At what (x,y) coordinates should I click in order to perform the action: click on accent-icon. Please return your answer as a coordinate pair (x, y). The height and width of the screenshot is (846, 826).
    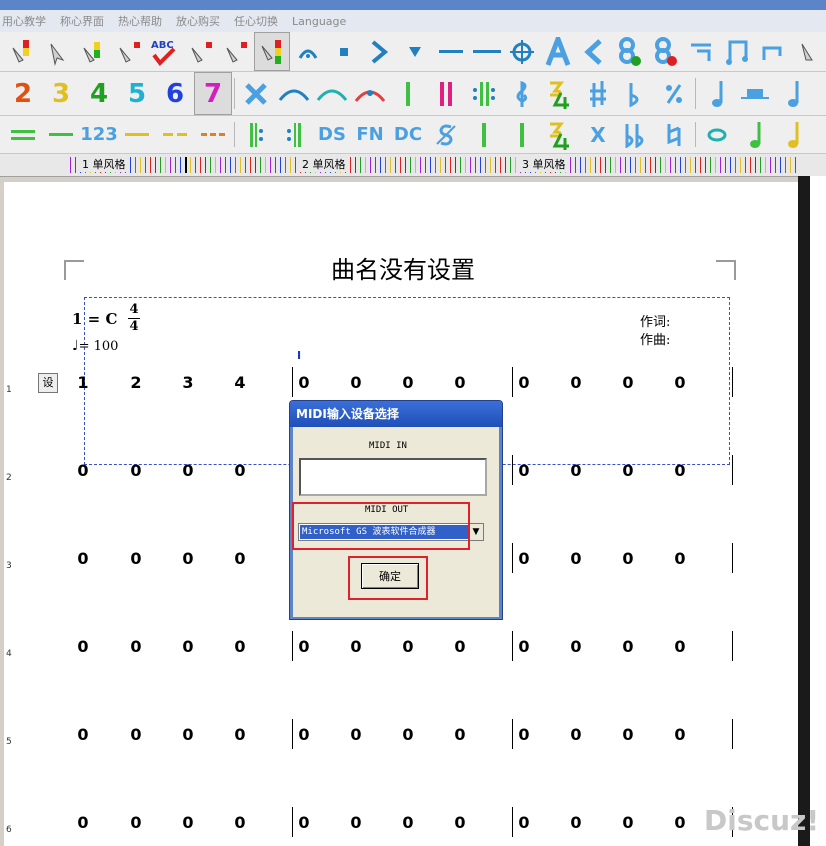
    Looking at the image, I should click on (379, 51).